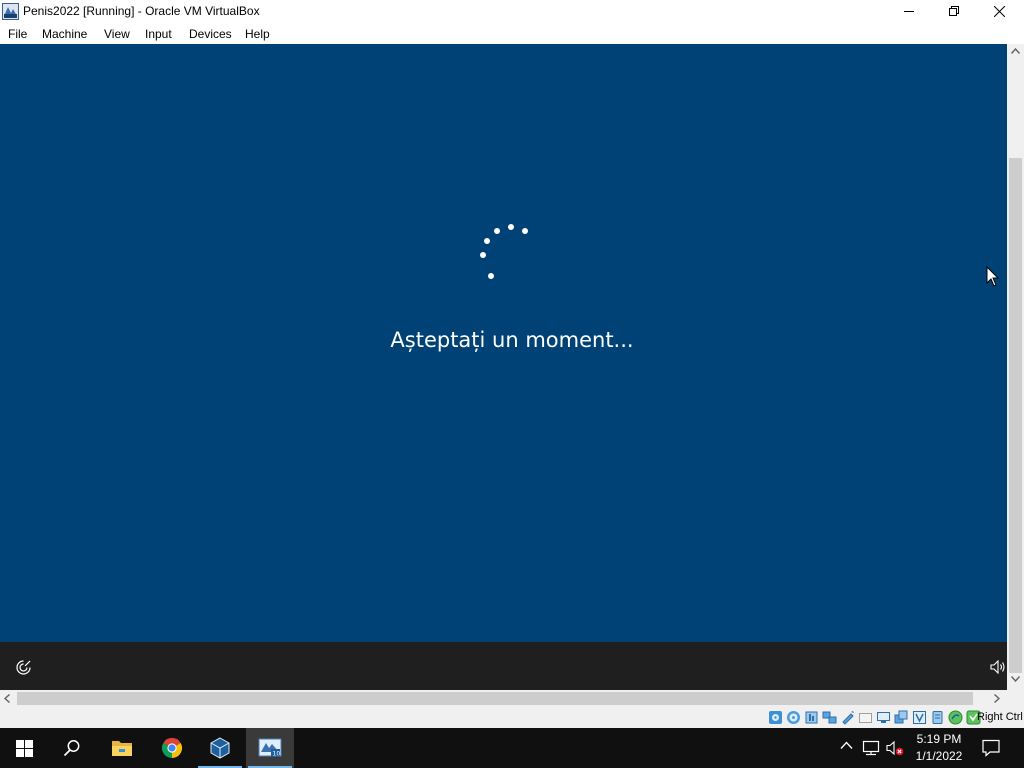  Describe the element at coordinates (257, 34) in the screenshot. I see `menu-help: Help` at that location.